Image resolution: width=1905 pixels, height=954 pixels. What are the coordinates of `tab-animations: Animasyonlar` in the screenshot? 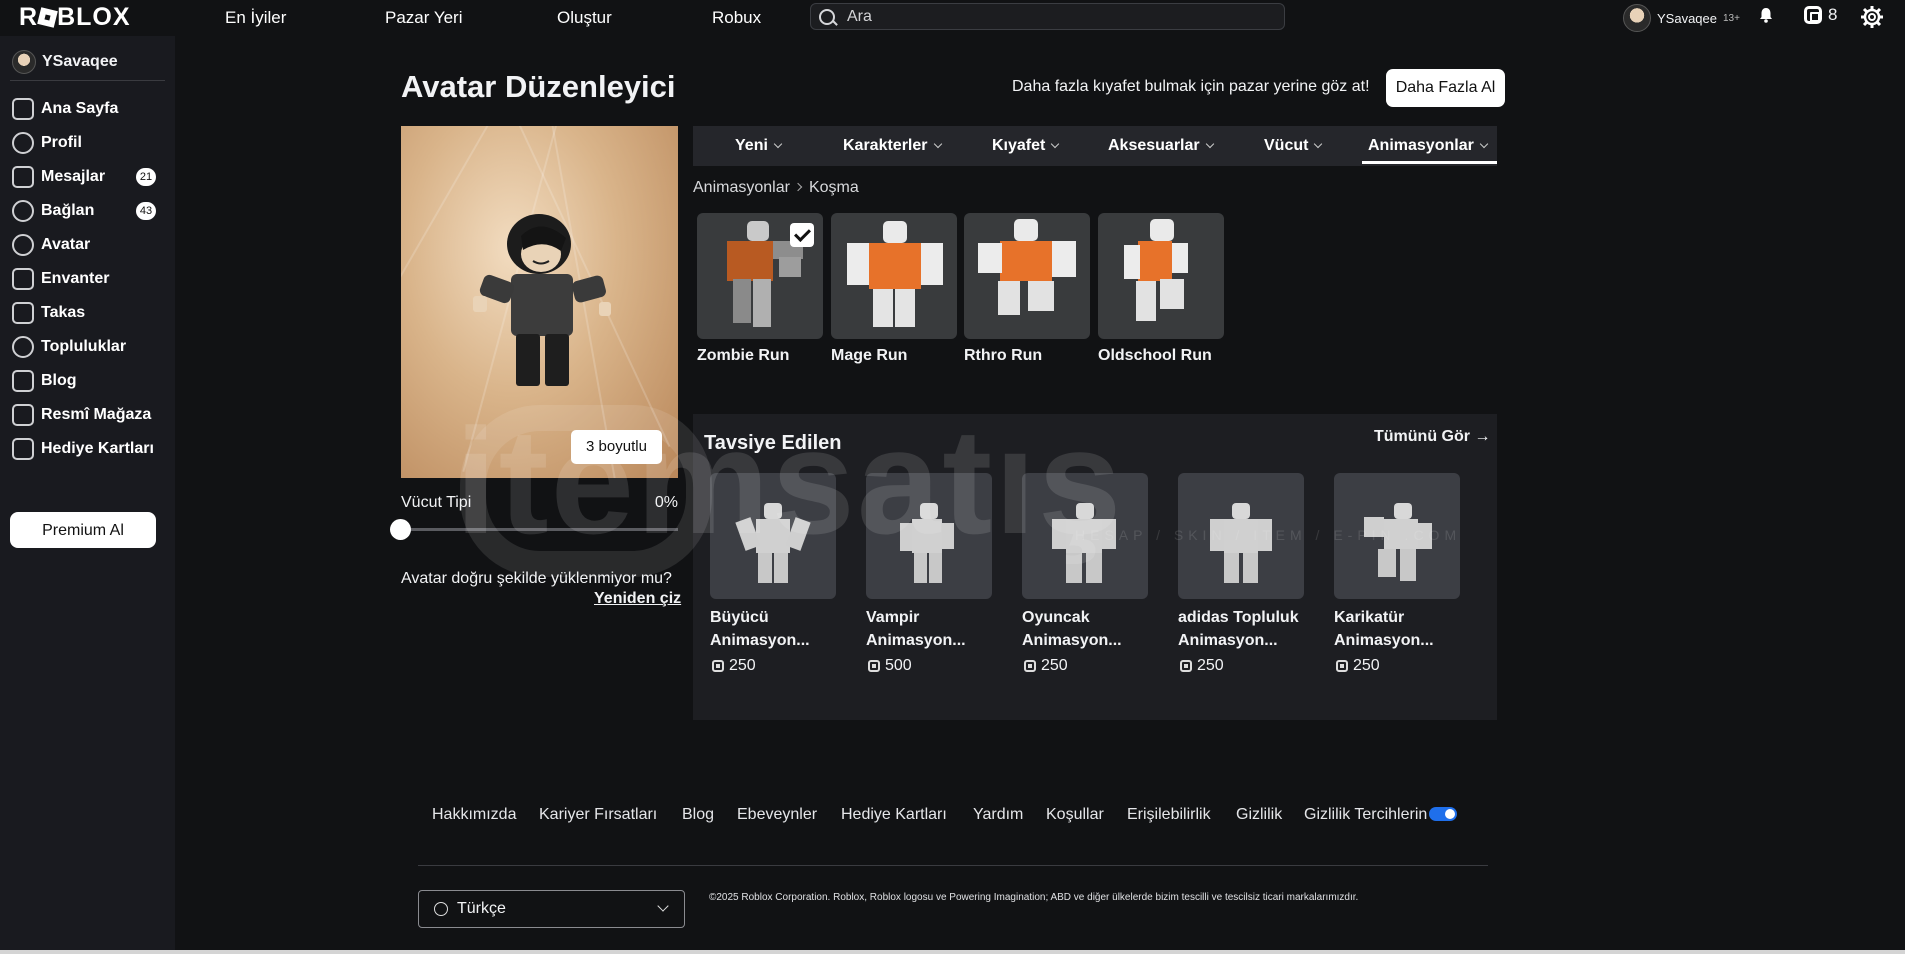 It's located at (1428, 146).